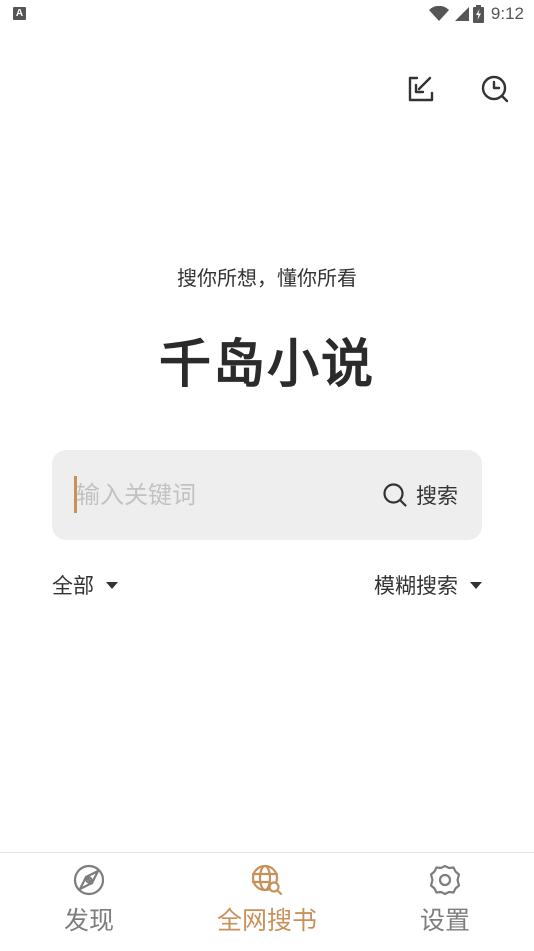 Image resolution: width=534 pixels, height=951 pixels. Describe the element at coordinates (266, 365) in the screenshot. I see `app-title: 千岛小说` at that location.